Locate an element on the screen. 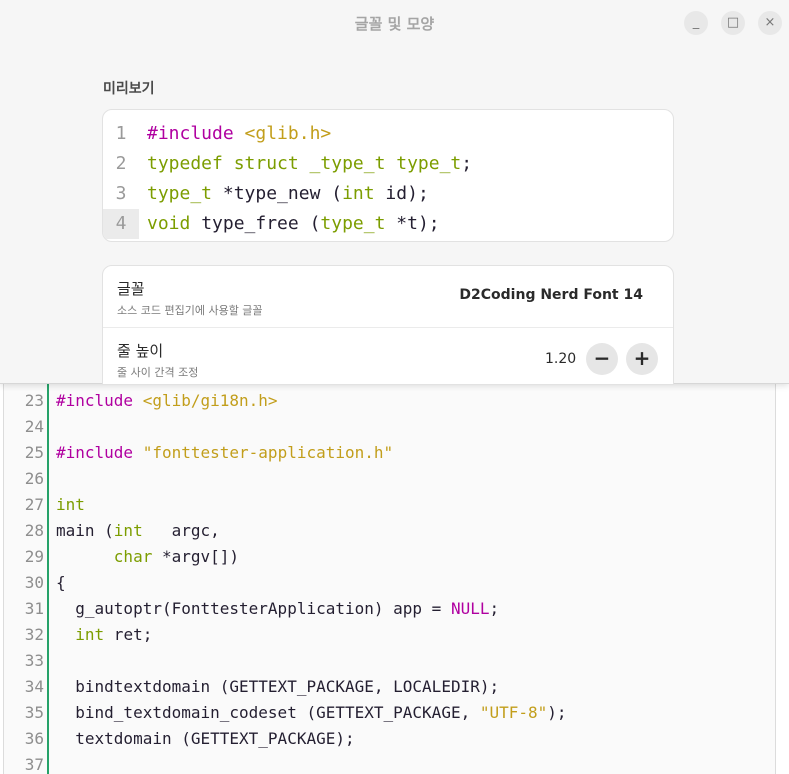  code-token: <glib/gi18n.h> is located at coordinates (210, 400).